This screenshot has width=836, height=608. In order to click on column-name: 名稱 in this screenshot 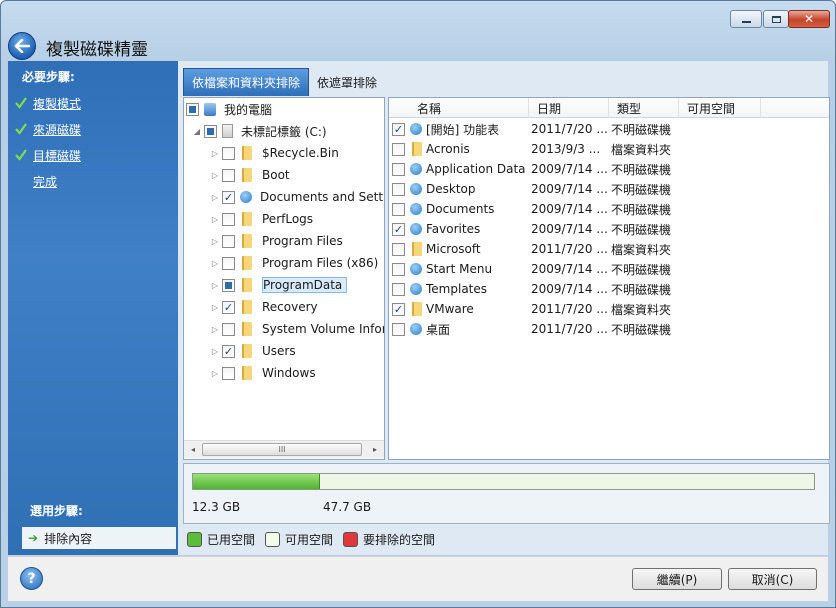, I will do `click(459, 108)`.